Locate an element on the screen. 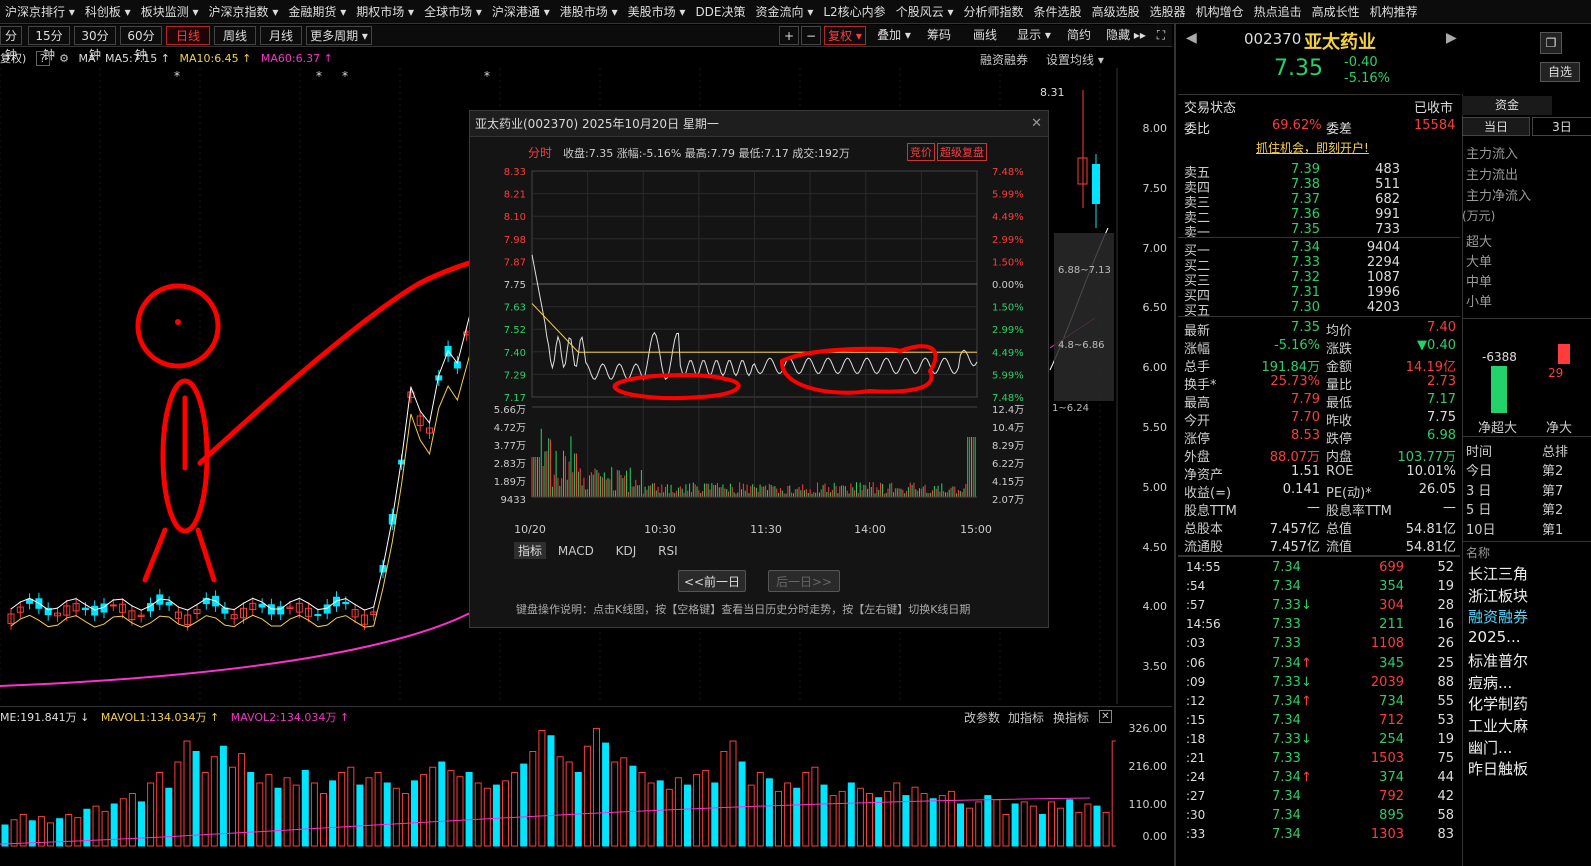 This screenshot has height=866, width=1591. tab-funds: 资金 is located at coordinates (1507, 105).